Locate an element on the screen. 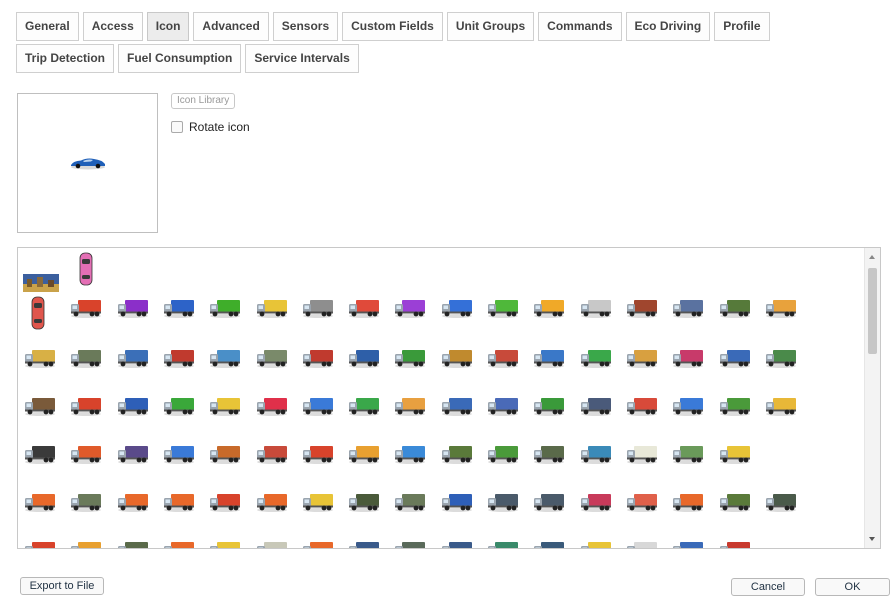  tab-advanced: Advanced is located at coordinates (231, 26).